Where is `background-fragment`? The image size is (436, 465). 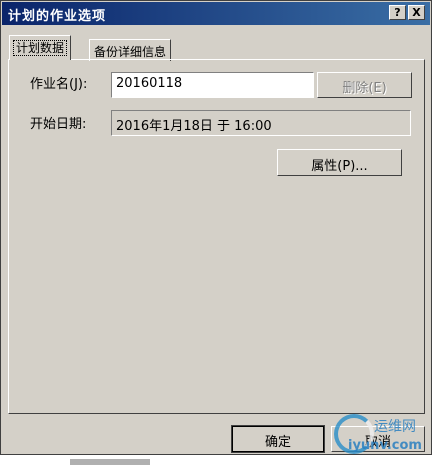
background-fragment is located at coordinates (110, 462).